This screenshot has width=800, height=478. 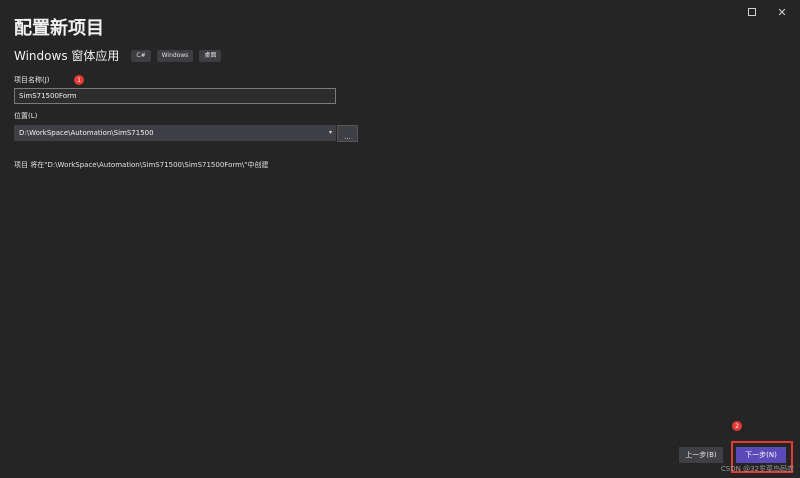 What do you see at coordinates (701, 455) in the screenshot?
I see `back-button: 上一步(B)` at bounding box center [701, 455].